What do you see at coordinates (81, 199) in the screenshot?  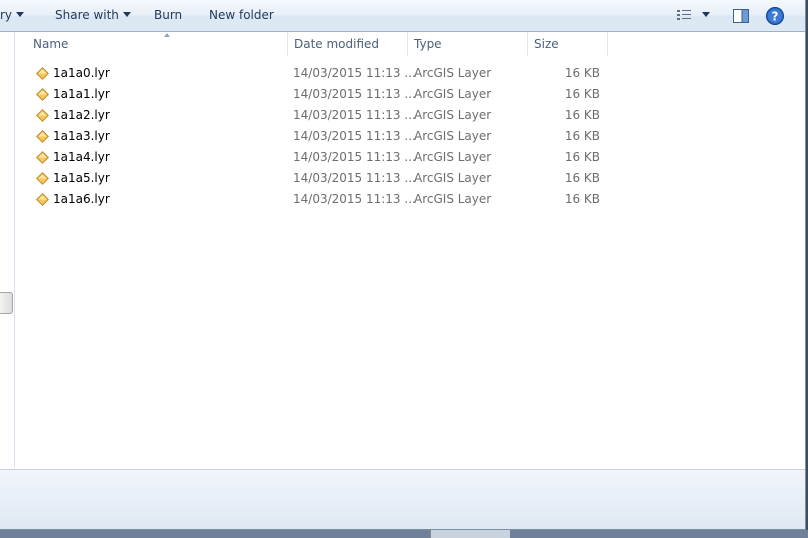 I see `file-name: 1a1a6.lyr` at bounding box center [81, 199].